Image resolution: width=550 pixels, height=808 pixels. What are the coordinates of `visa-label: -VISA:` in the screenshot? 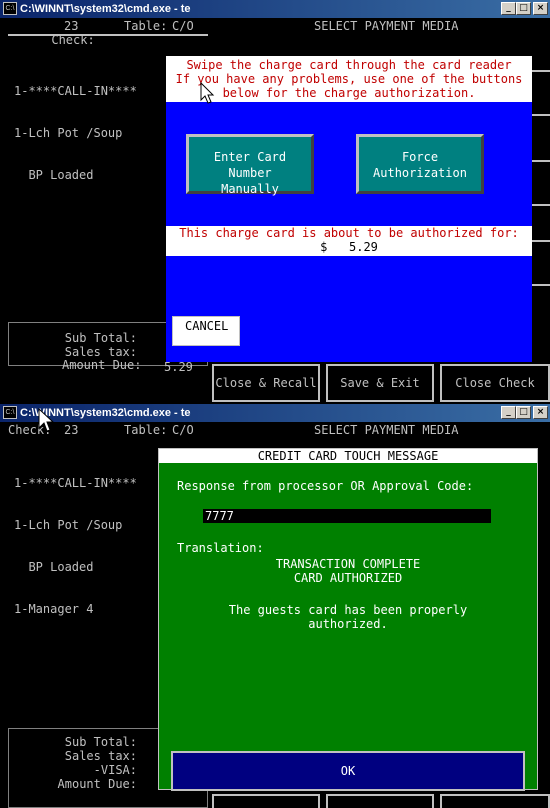 It's located at (115, 770).